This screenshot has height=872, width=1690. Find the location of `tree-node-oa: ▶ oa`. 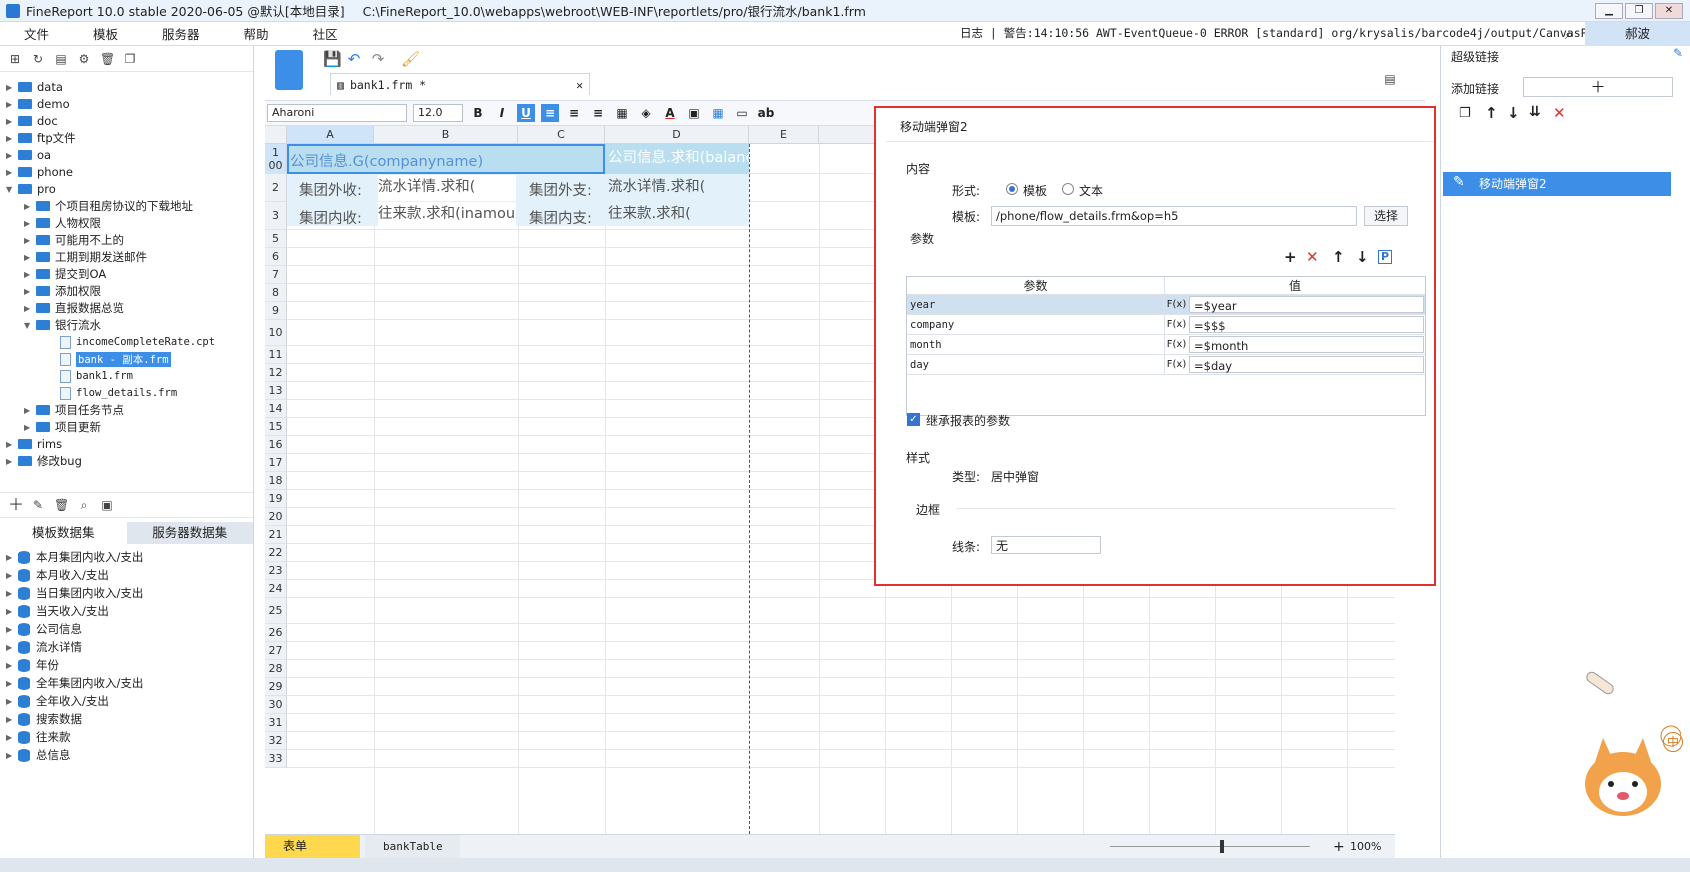

tree-node-oa: ▶ oa is located at coordinates (28, 155).